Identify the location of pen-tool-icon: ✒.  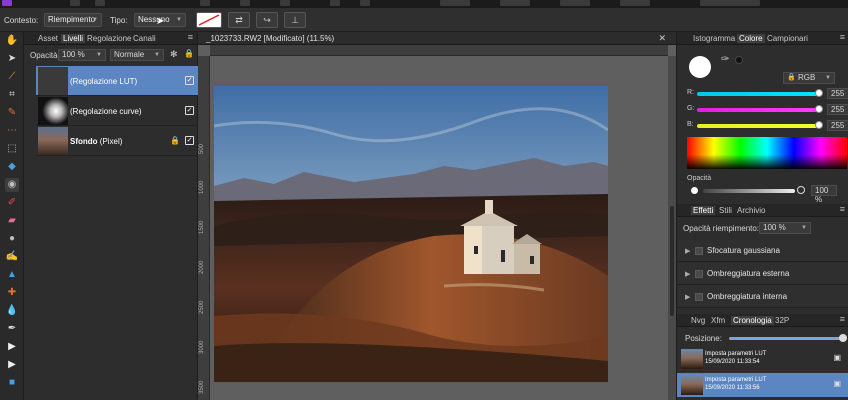
(12, 329).